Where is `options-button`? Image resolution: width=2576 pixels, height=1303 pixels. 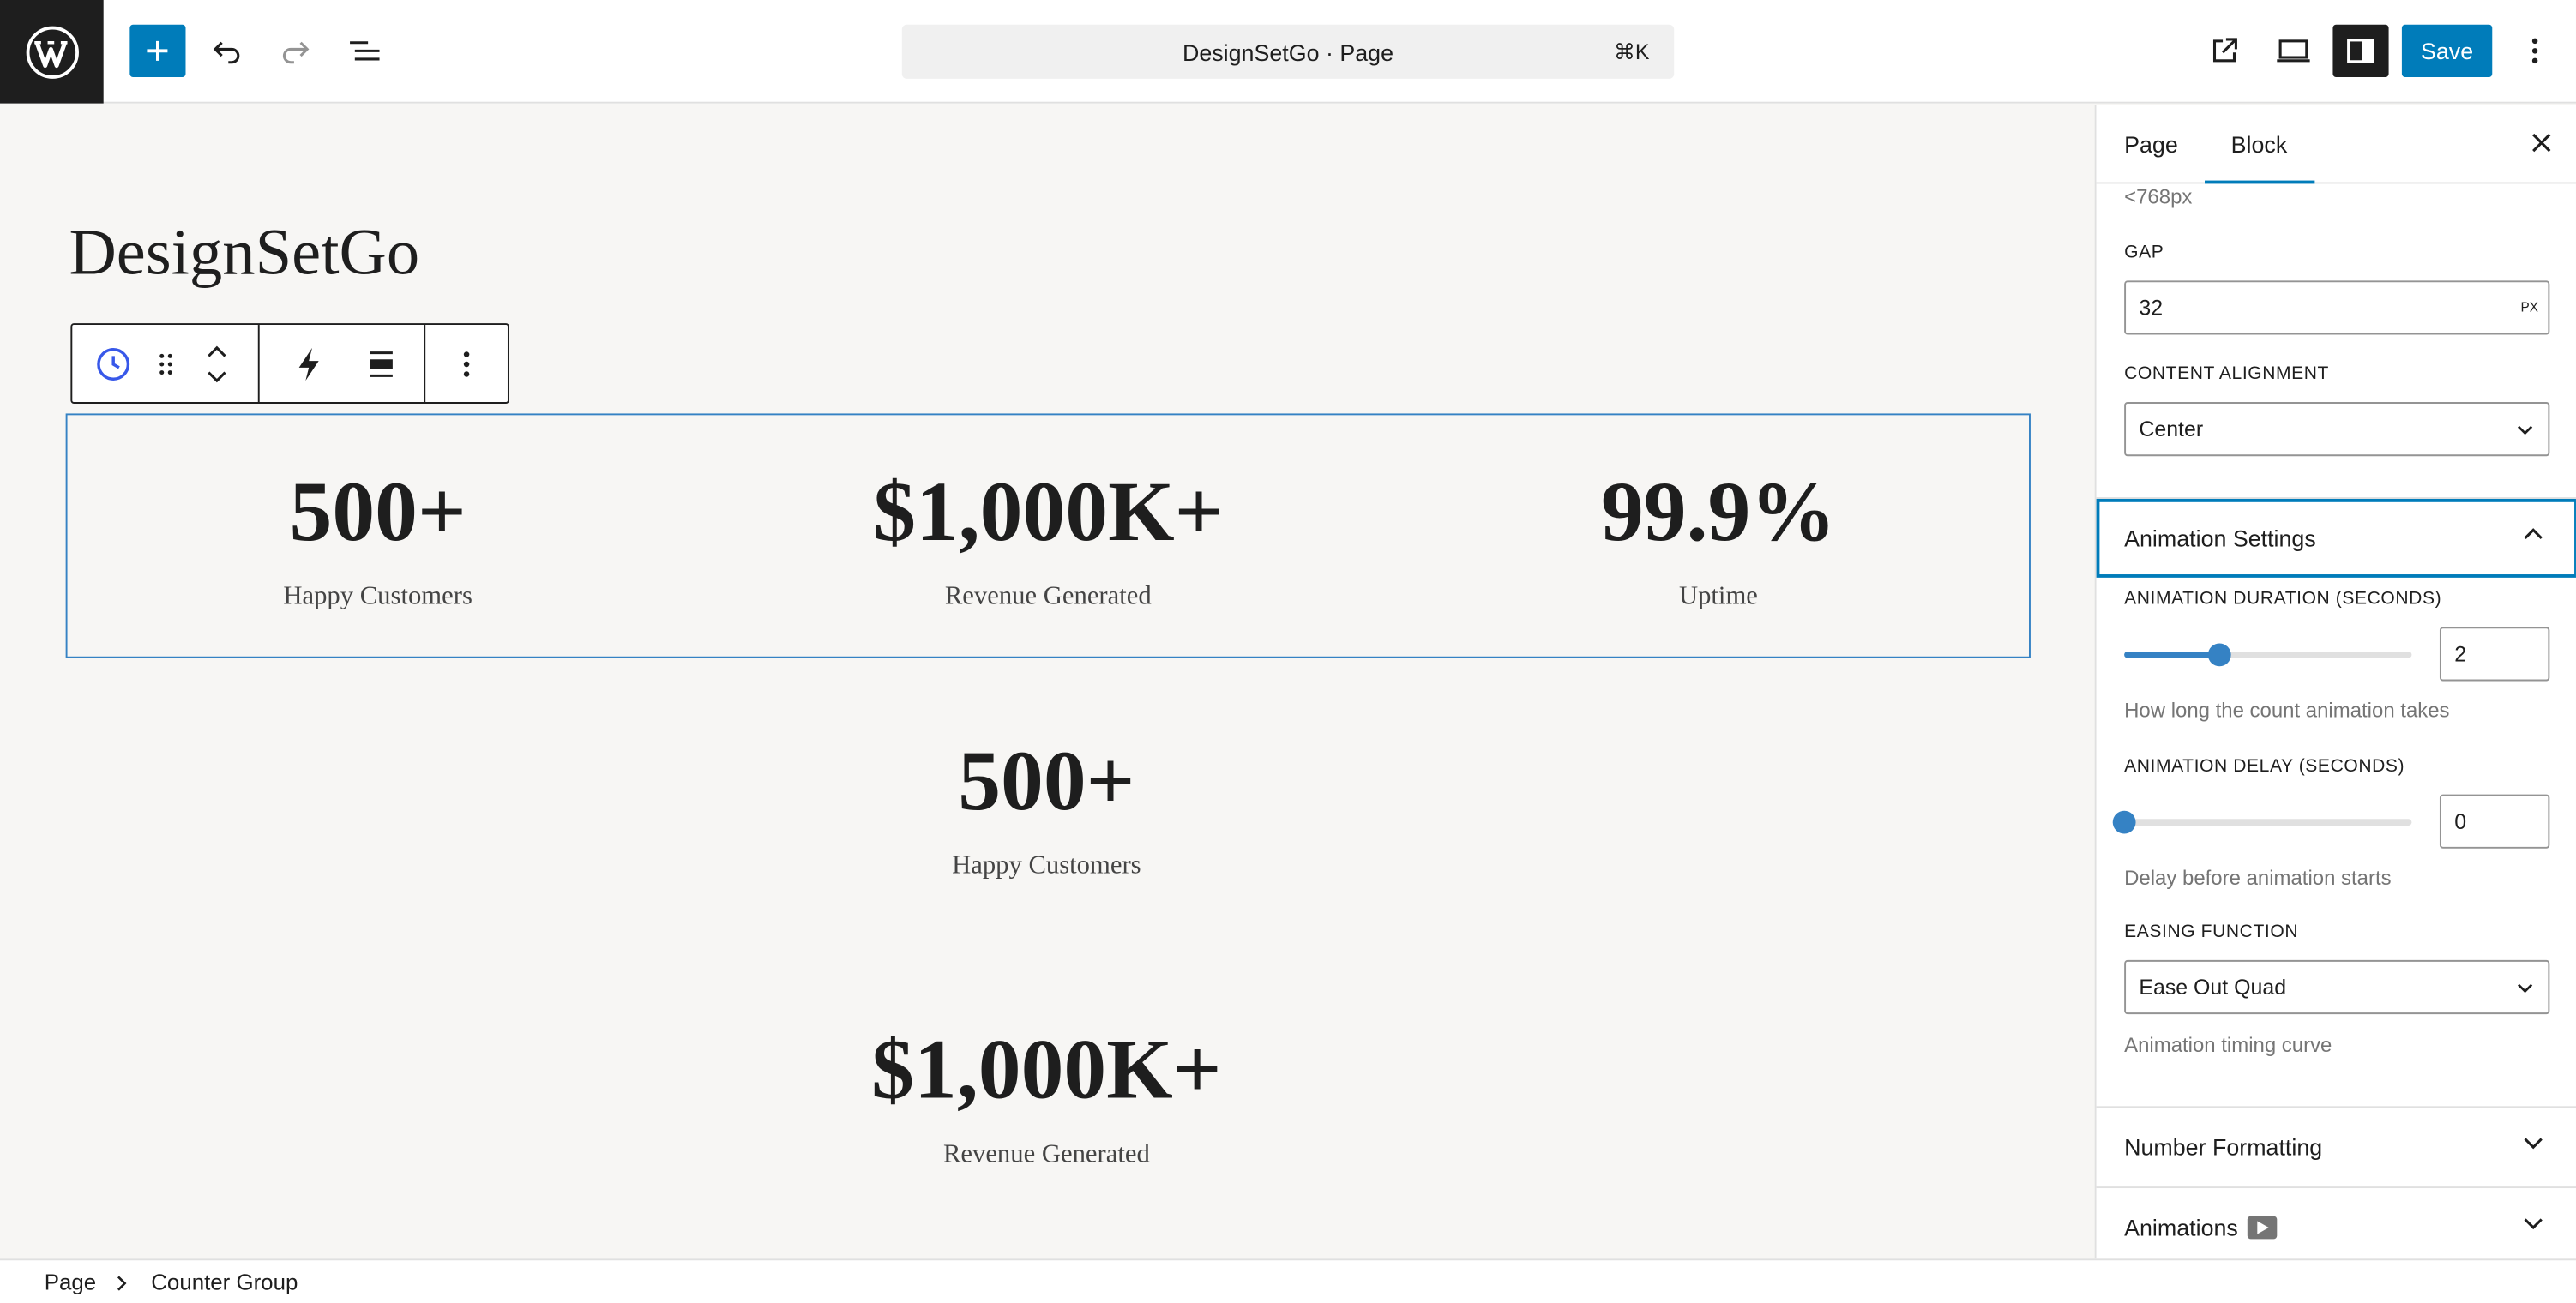
options-button is located at coordinates (2535, 51).